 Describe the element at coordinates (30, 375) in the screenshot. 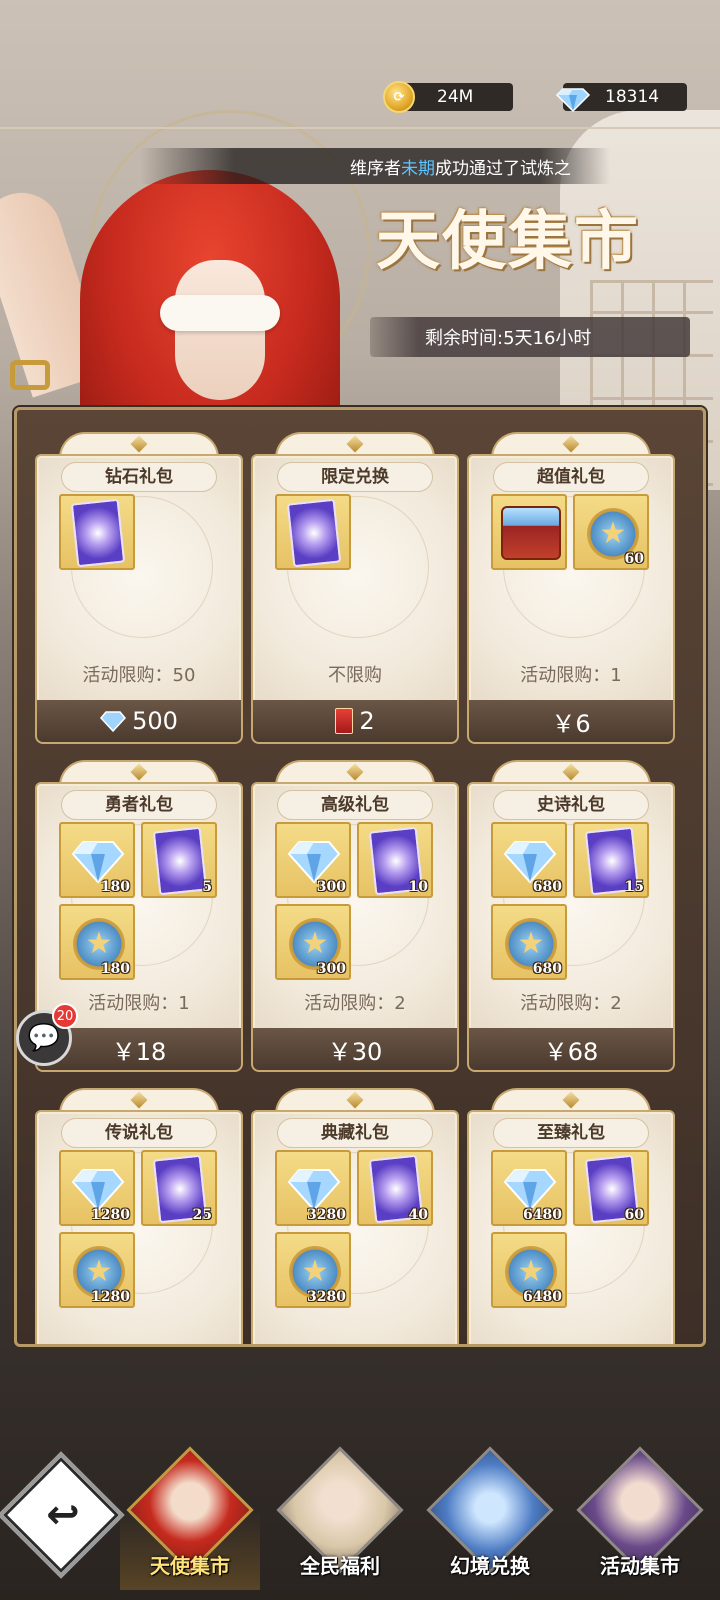

I see `bracelet` at that location.